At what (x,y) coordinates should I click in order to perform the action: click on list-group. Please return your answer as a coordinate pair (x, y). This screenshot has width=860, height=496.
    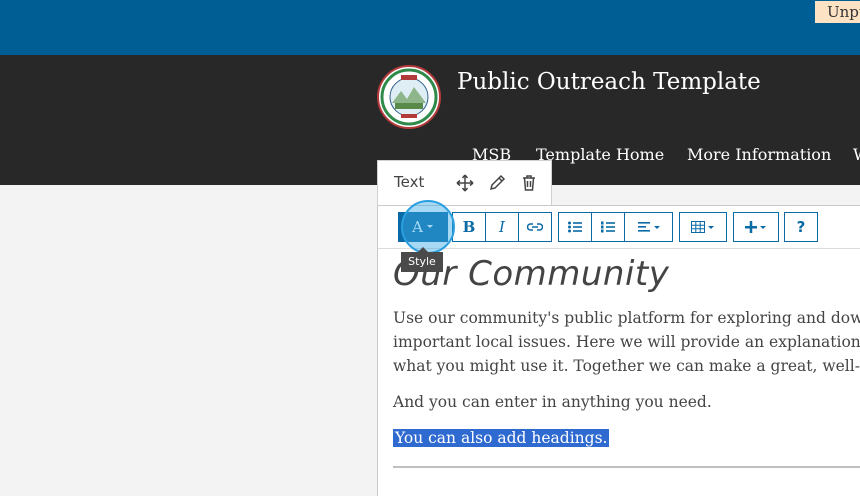
    Looking at the image, I should click on (615, 227).